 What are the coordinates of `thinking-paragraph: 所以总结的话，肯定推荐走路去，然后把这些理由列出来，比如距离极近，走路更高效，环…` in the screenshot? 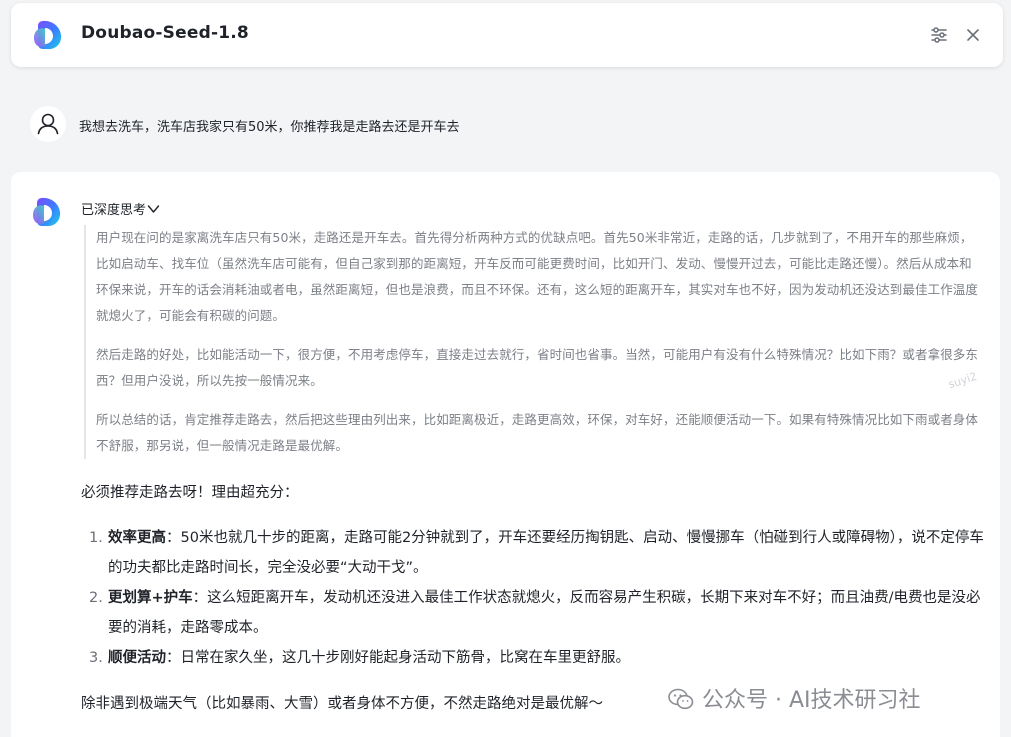 It's located at (537, 432).